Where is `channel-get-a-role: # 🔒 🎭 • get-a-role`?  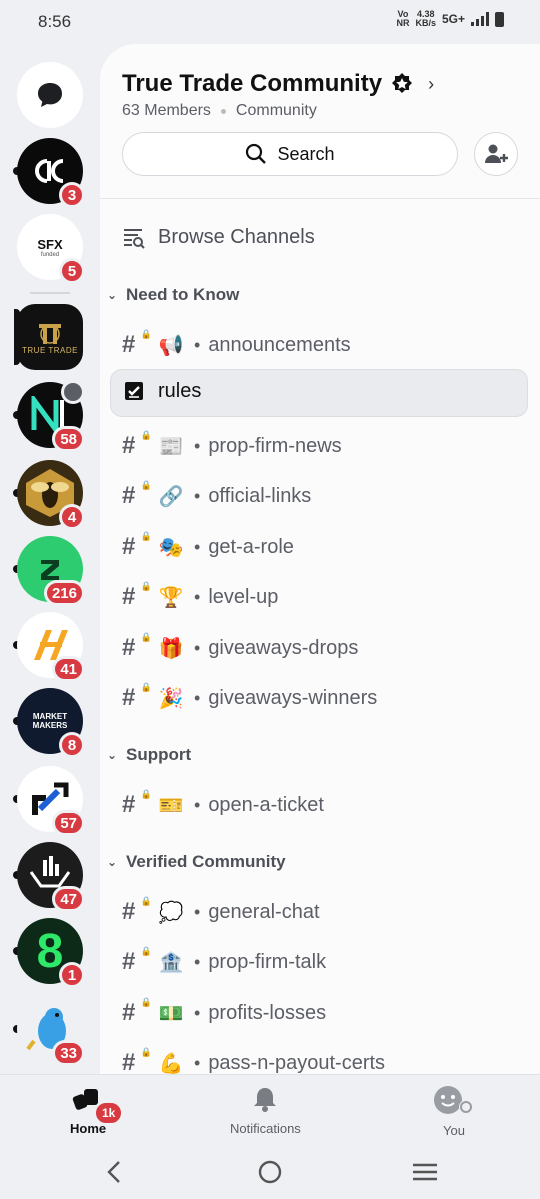 channel-get-a-role: # 🔒 🎭 • get-a-role is located at coordinates (208, 547).